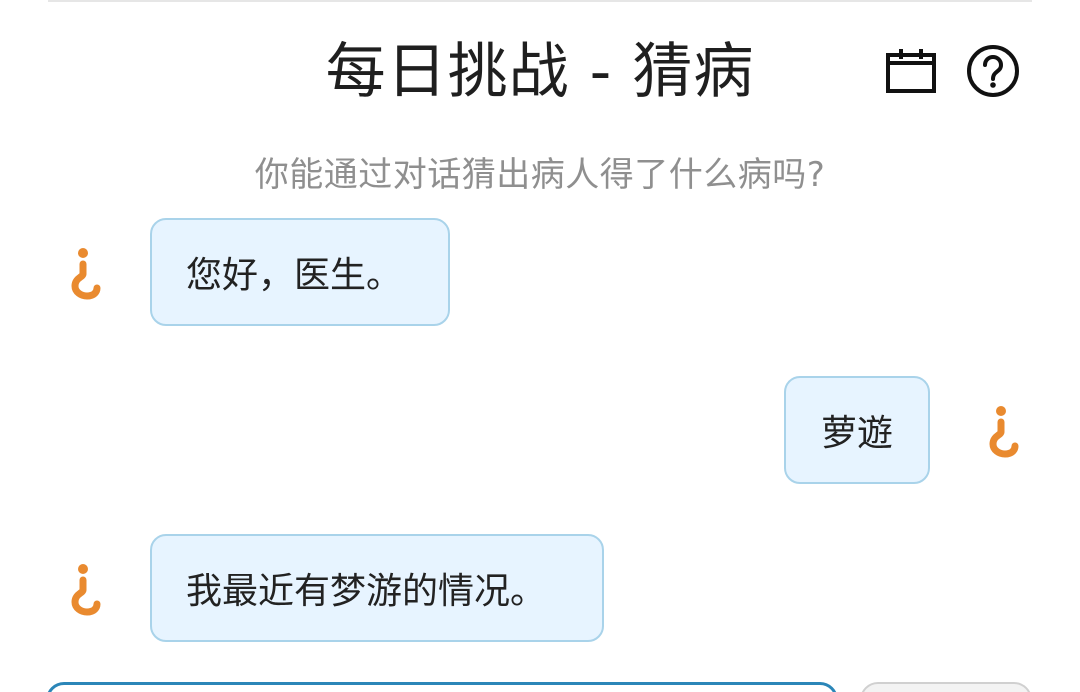 Image resolution: width=1080 pixels, height=692 pixels. Describe the element at coordinates (540, 175) in the screenshot. I see `page-subtitle: 你能通过对话猜出病人得了什么病吗?` at that location.